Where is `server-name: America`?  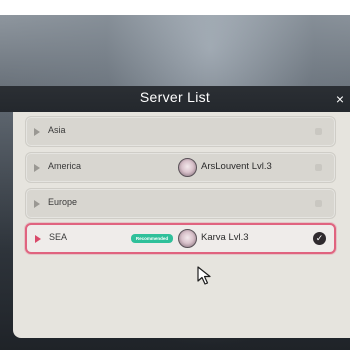 server-name: America is located at coordinates (65, 166).